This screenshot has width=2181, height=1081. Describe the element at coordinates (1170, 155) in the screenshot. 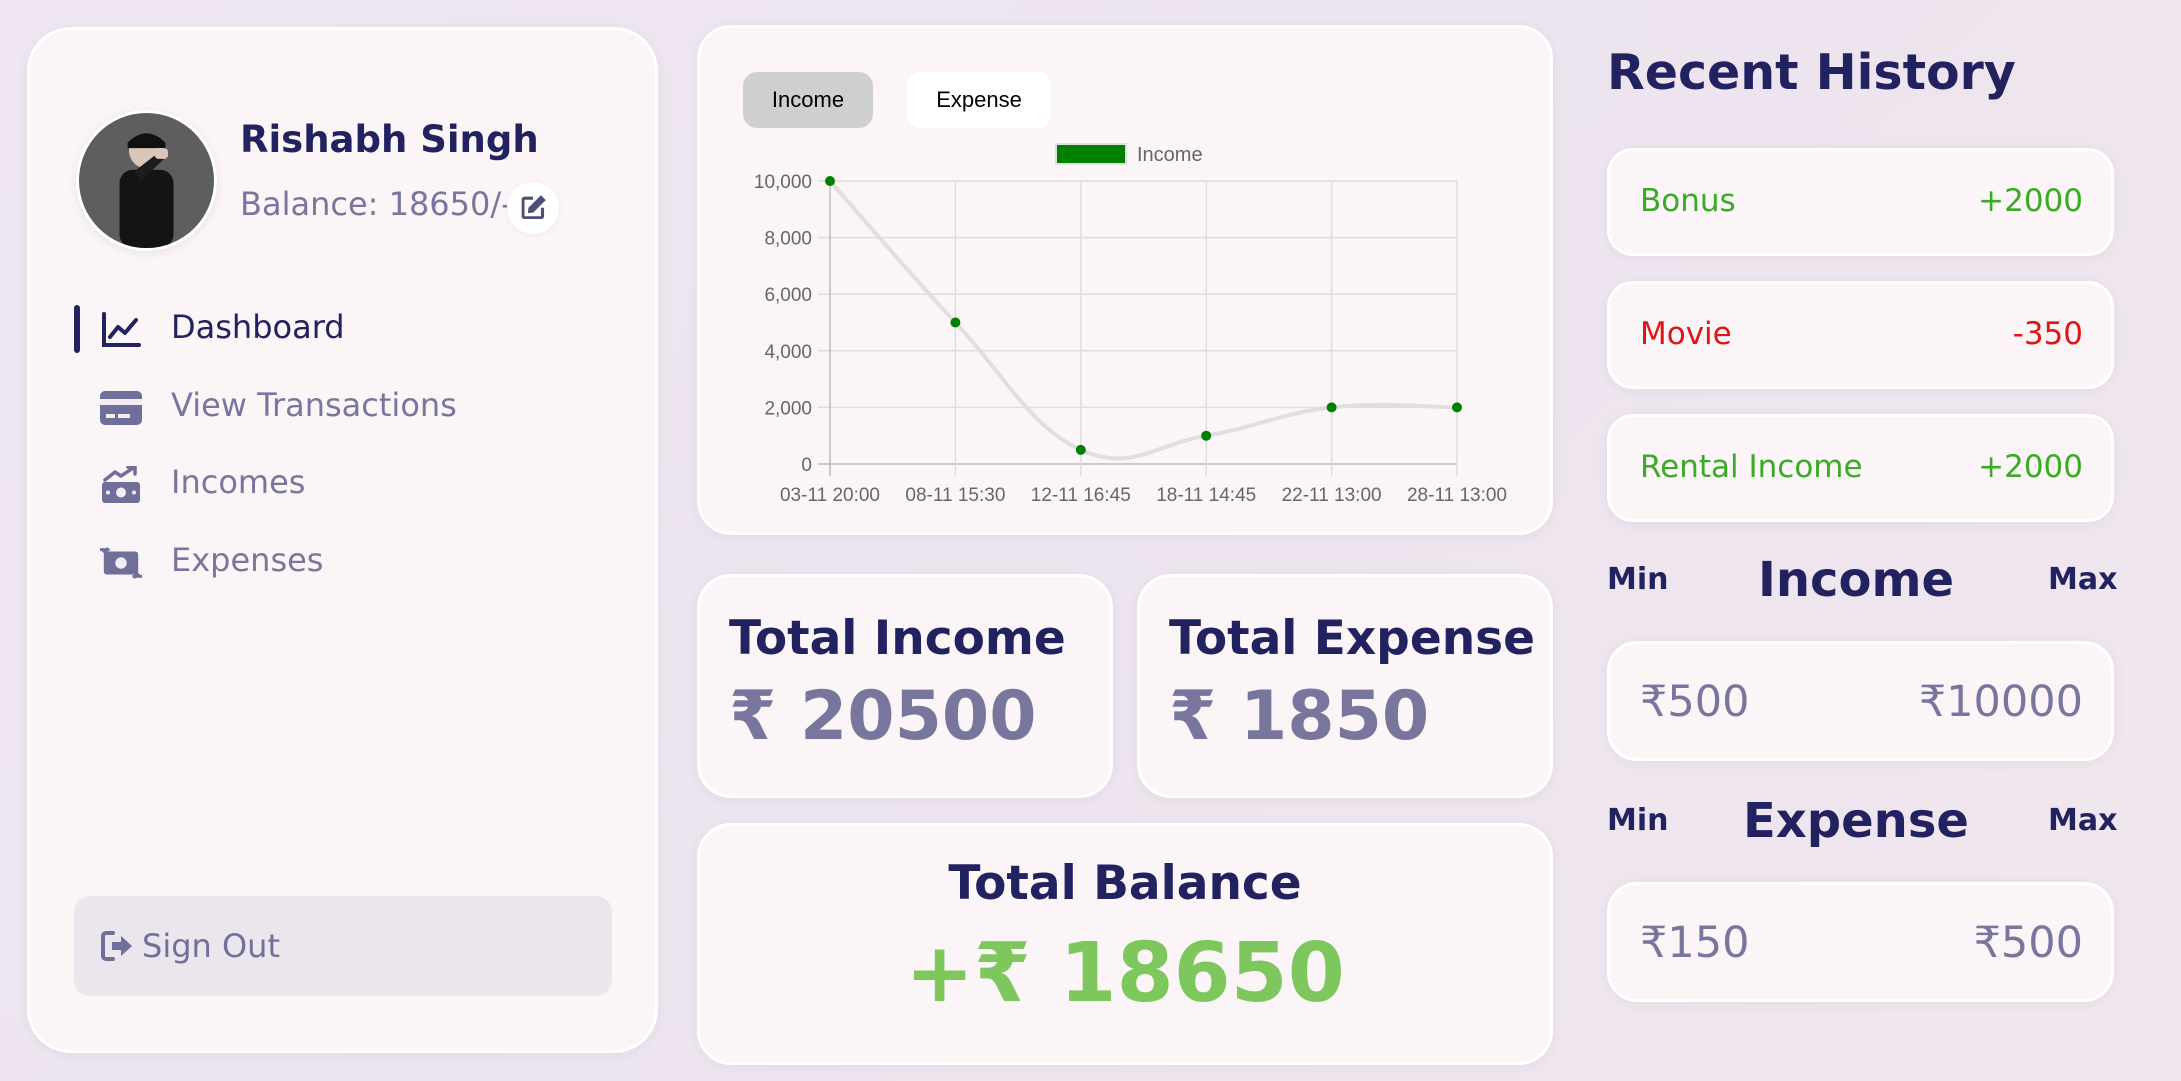

I see `legend-label-income: Income` at that location.